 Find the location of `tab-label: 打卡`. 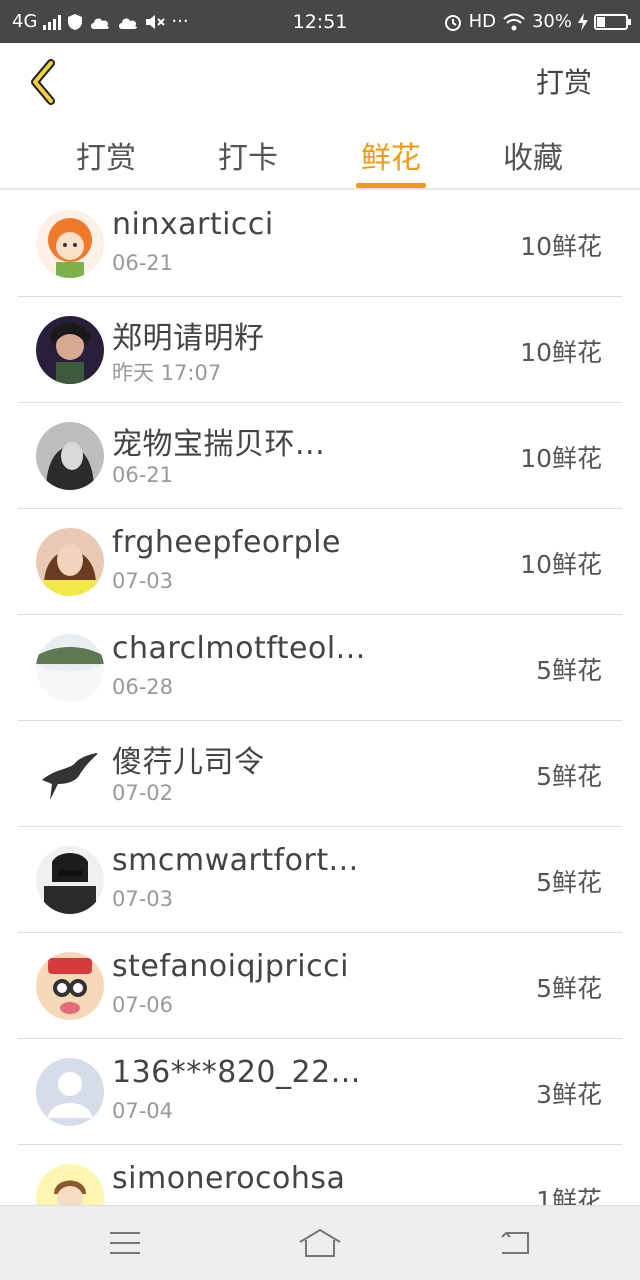

tab-label: 打卡 is located at coordinates (248, 158).